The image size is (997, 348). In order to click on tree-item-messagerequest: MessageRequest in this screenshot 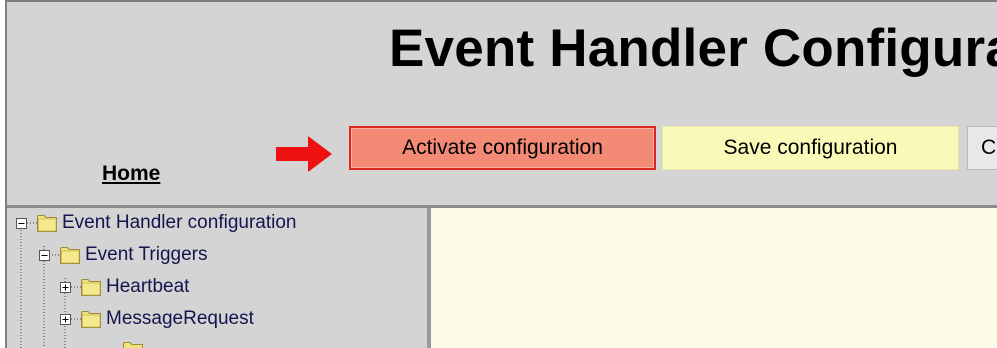, I will do `click(157, 319)`.